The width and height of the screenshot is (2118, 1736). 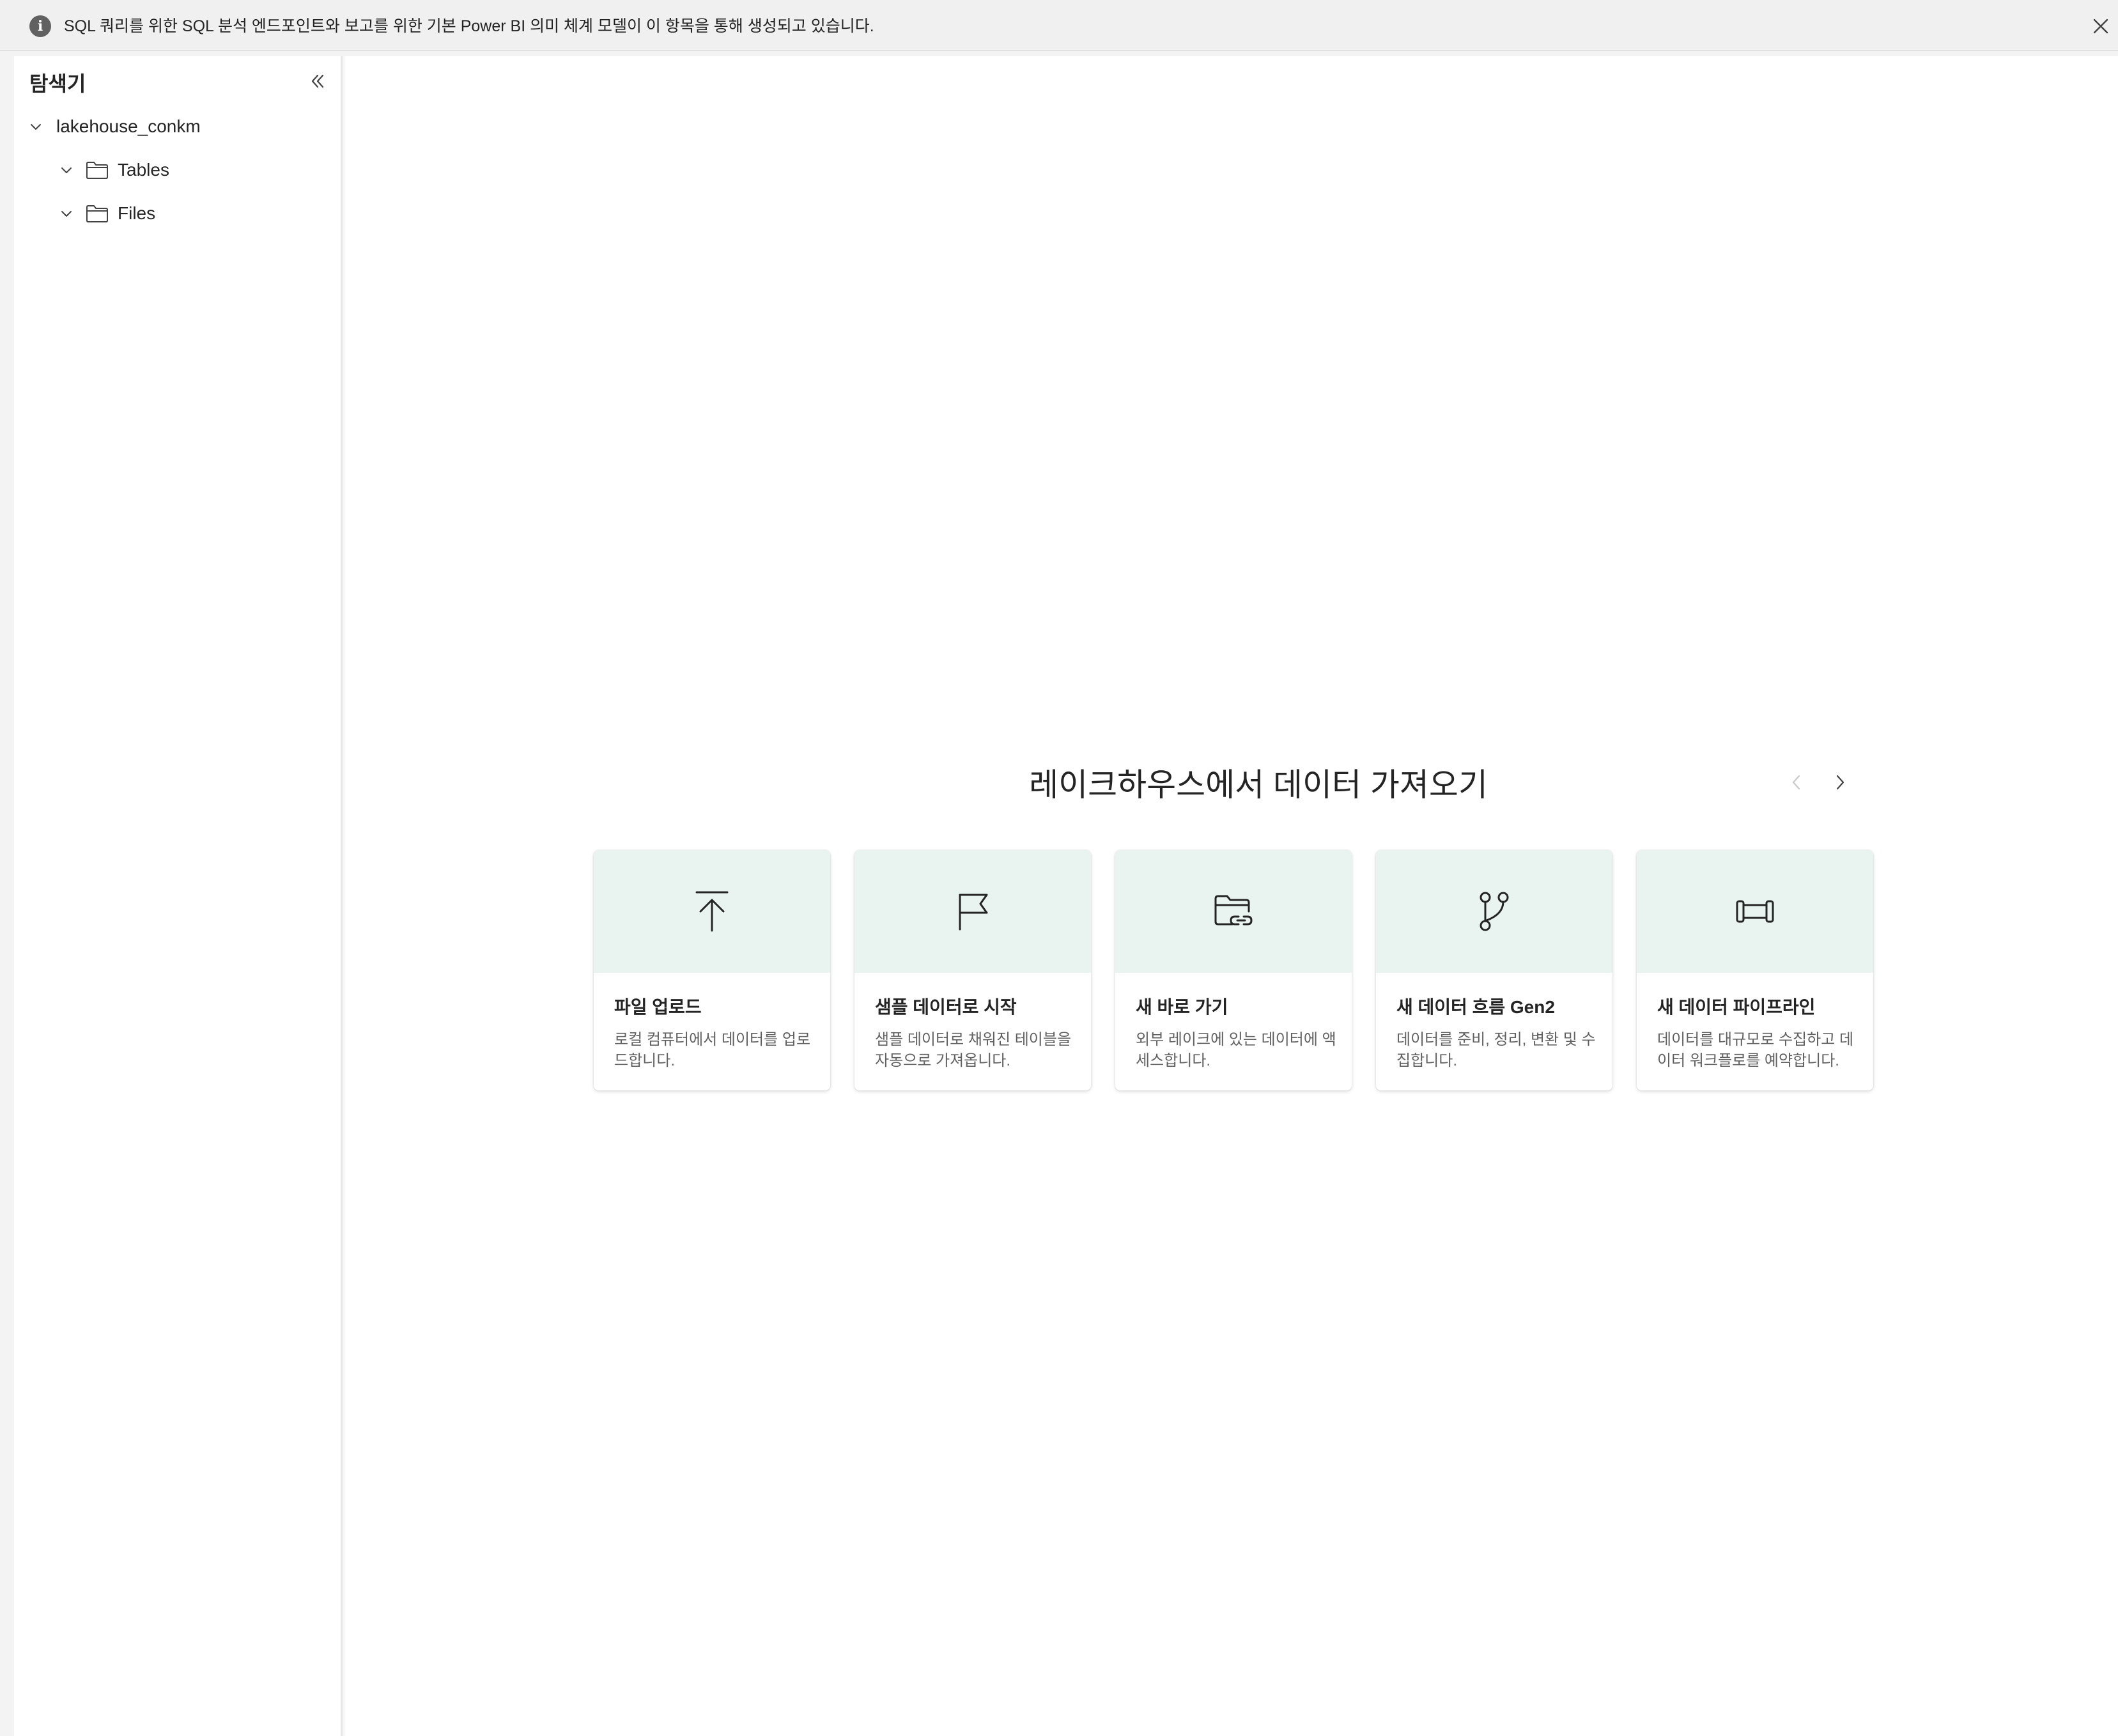 I want to click on flag-icon, so click(x=972, y=911).